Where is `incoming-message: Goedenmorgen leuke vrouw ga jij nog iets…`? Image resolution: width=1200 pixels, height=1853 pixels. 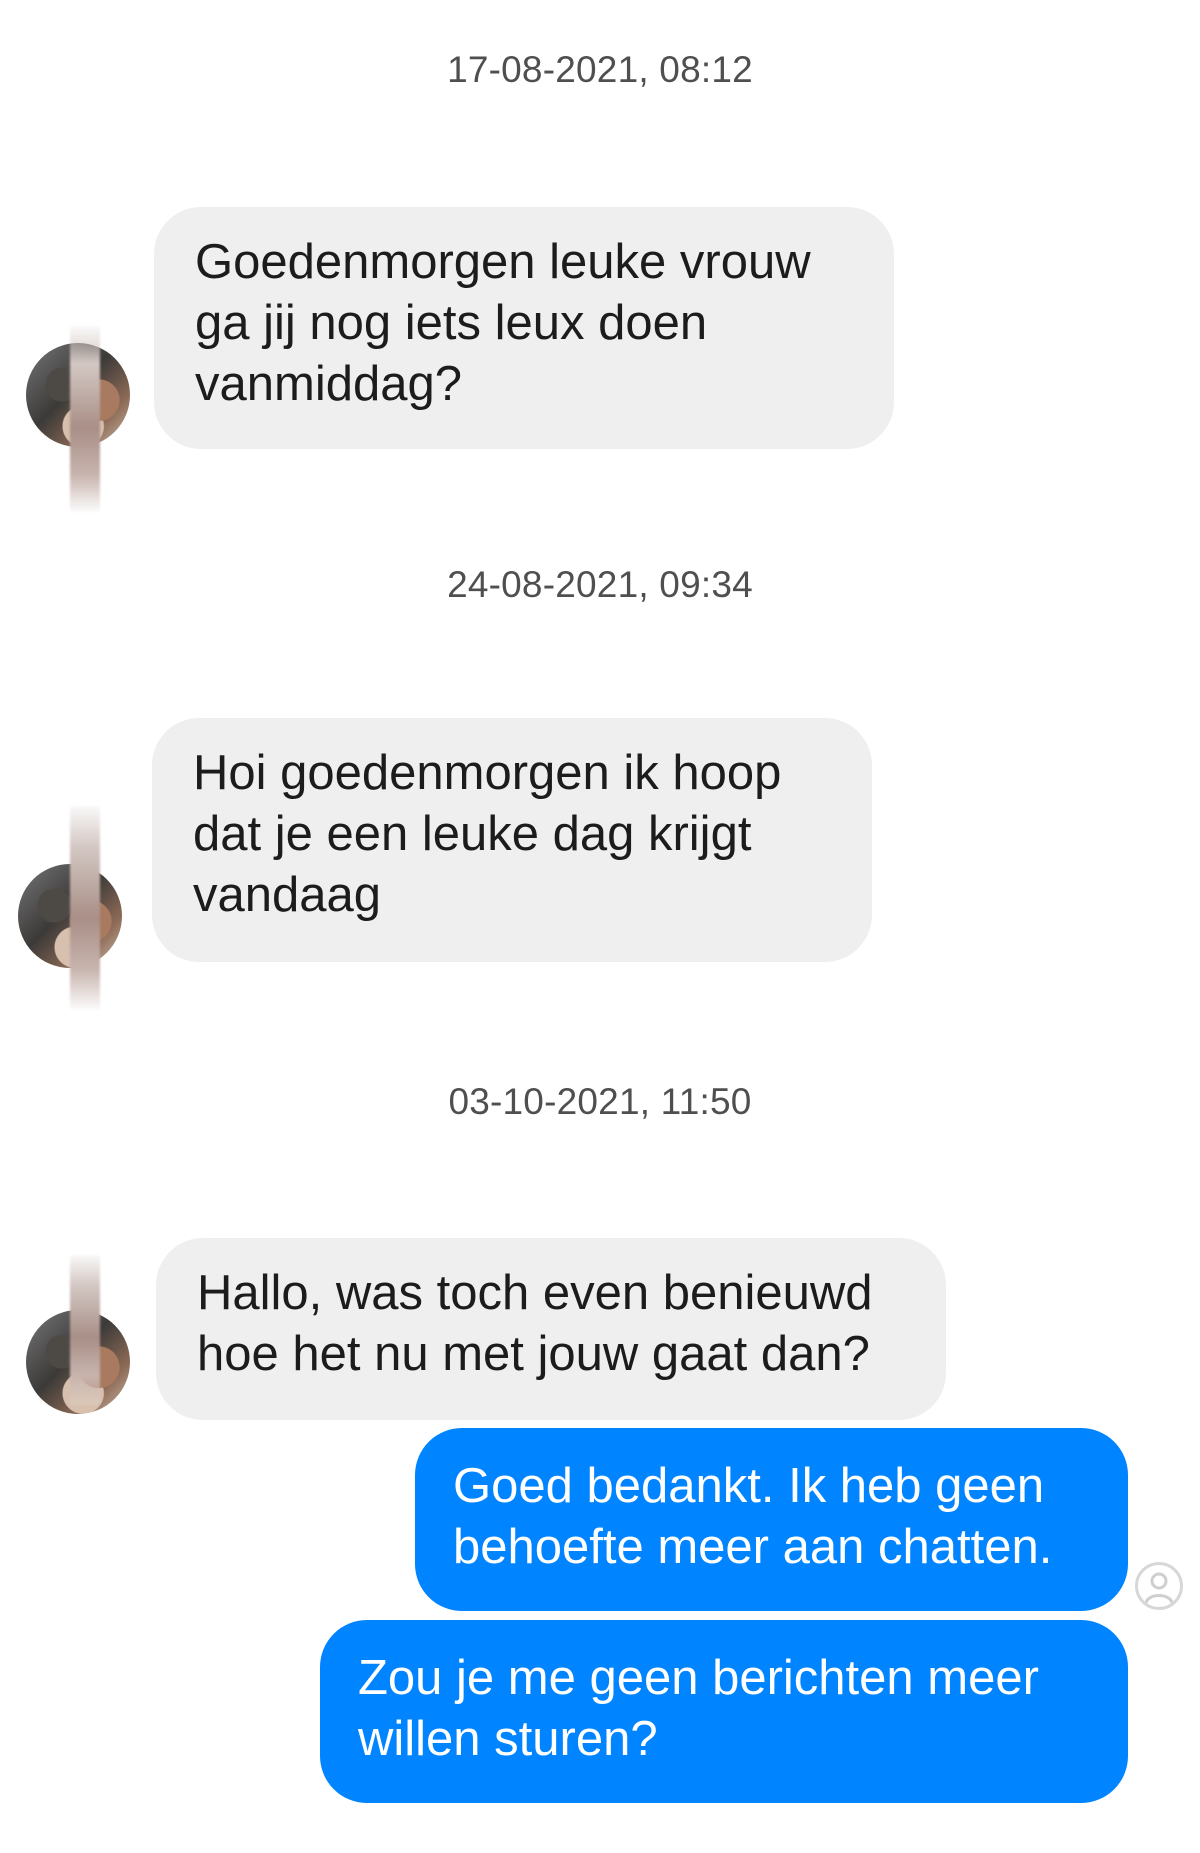 incoming-message: Goedenmorgen leuke vrouw ga jij nog iets… is located at coordinates (524, 328).